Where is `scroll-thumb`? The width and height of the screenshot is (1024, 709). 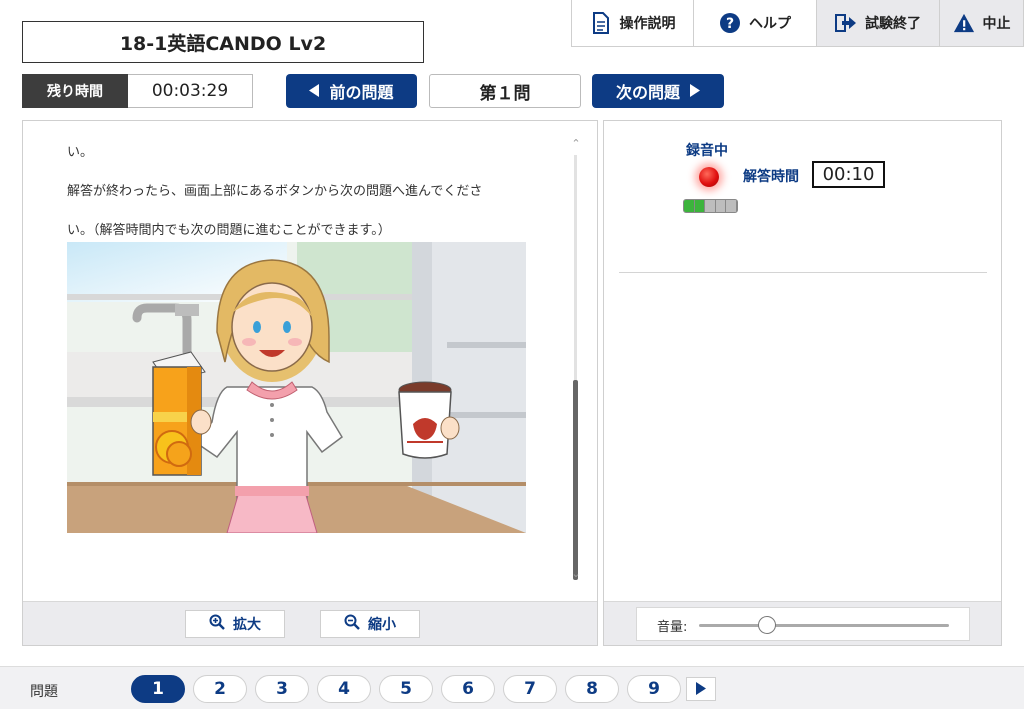
scroll-thumb is located at coordinates (575, 480).